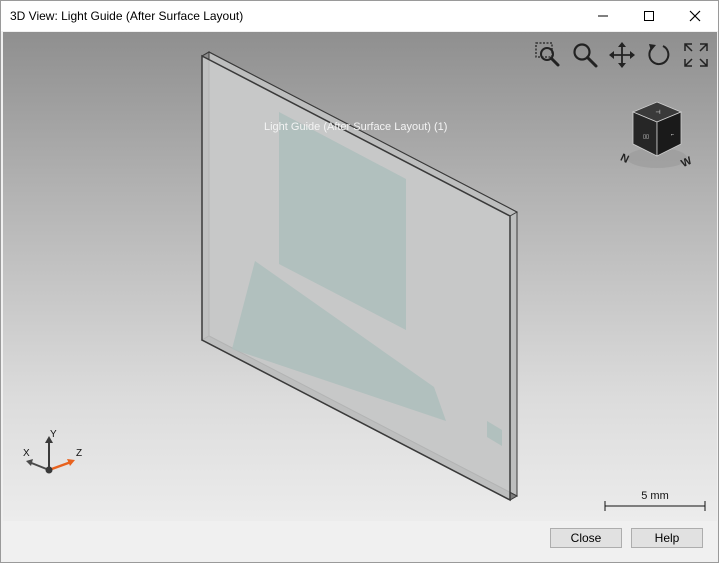 Image resolution: width=719 pixels, height=563 pixels. What do you see at coordinates (53, 434) in the screenshot?
I see `axis-y-label: Y` at bounding box center [53, 434].